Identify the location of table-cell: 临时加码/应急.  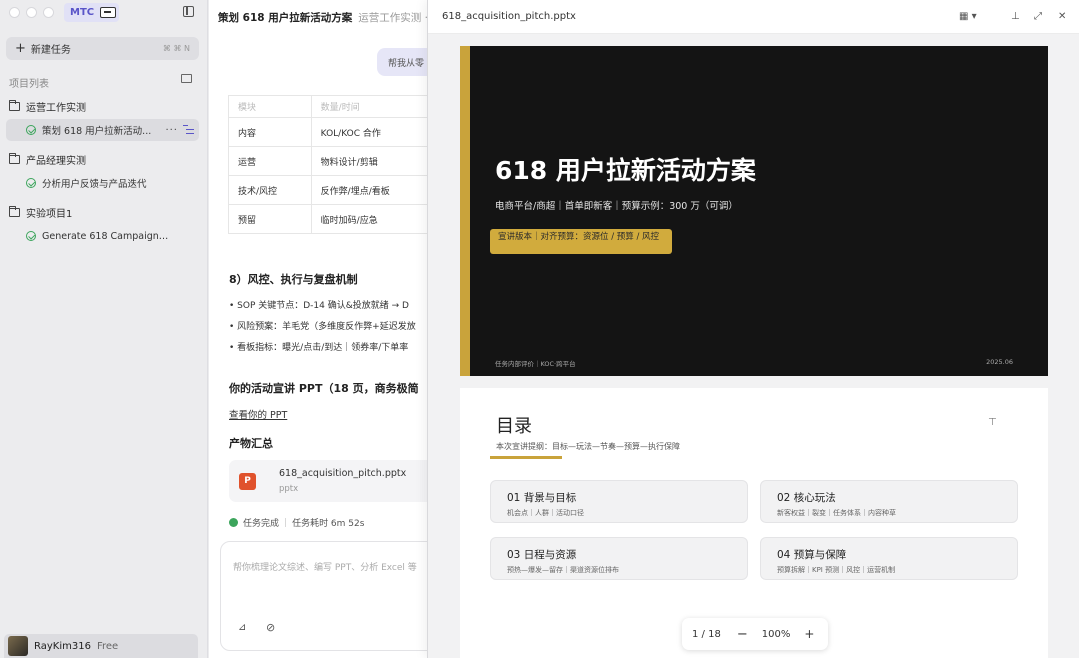
(369, 219).